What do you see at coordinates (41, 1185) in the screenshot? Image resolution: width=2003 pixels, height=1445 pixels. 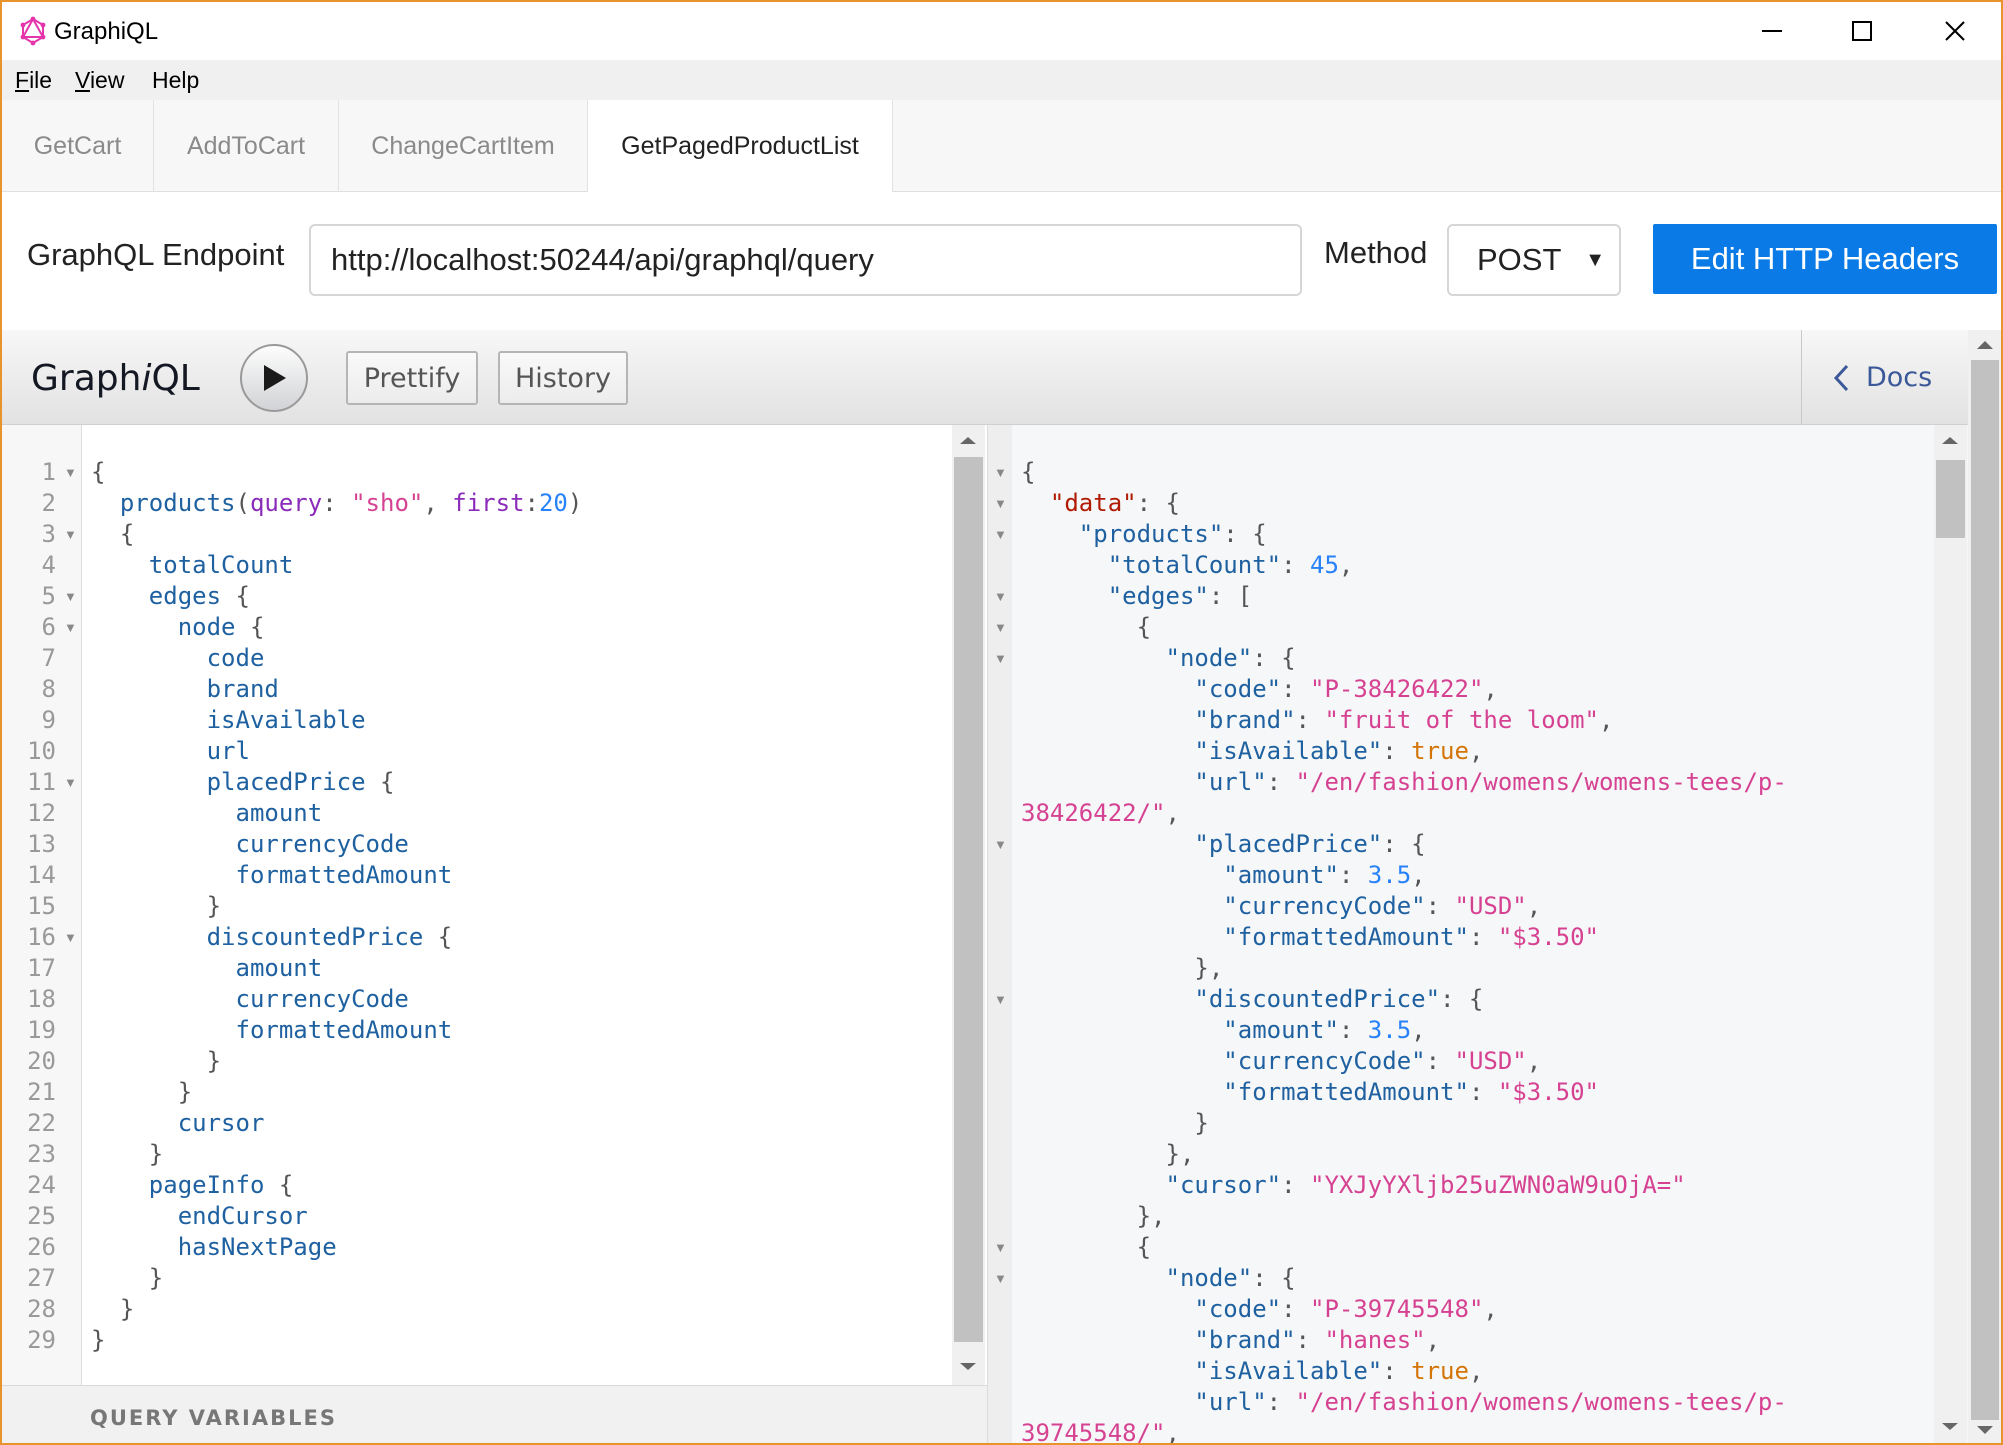 I see `line-number: 24` at bounding box center [41, 1185].